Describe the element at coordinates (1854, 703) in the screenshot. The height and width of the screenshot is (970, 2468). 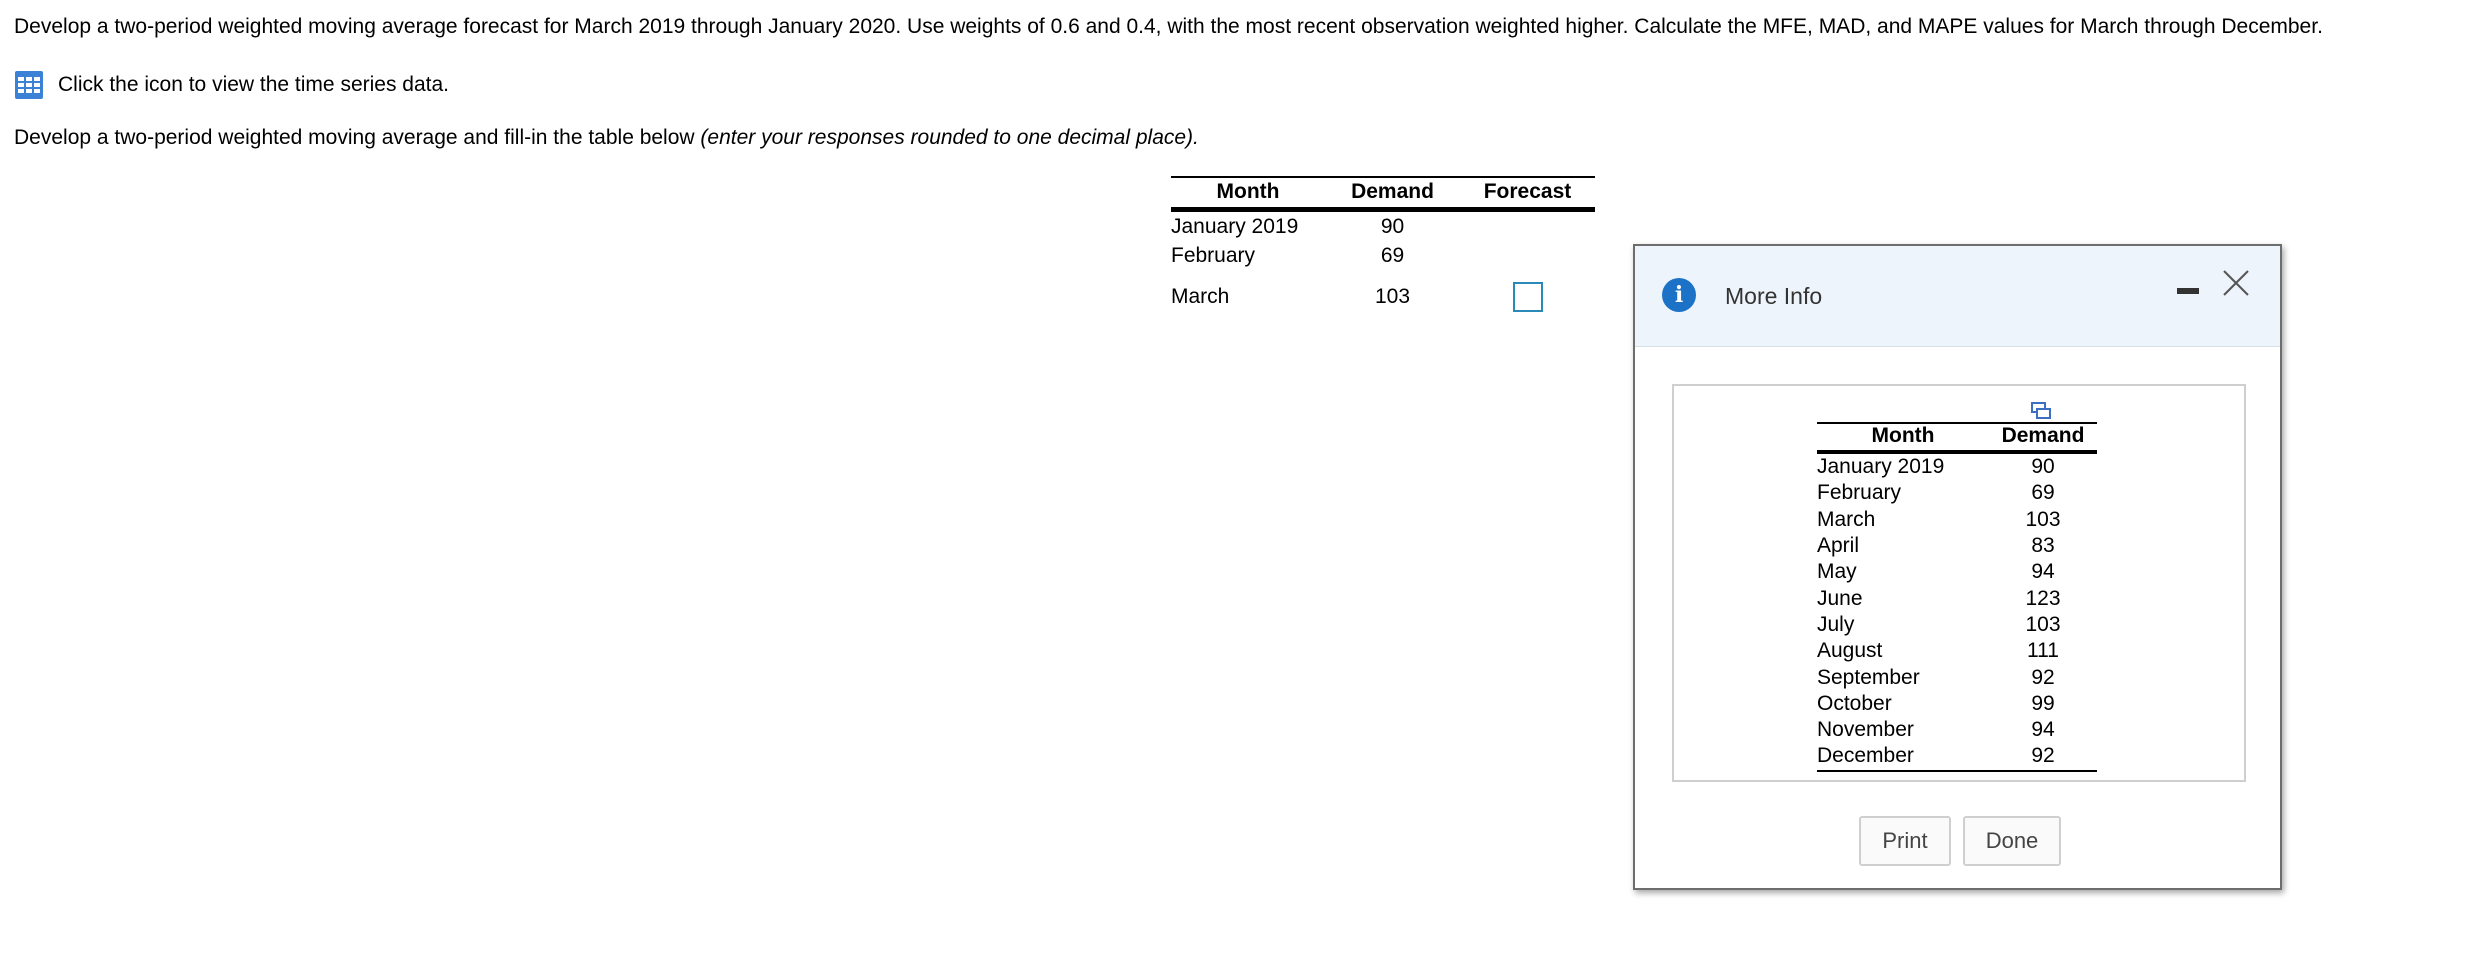
I see `month-cell: October` at that location.